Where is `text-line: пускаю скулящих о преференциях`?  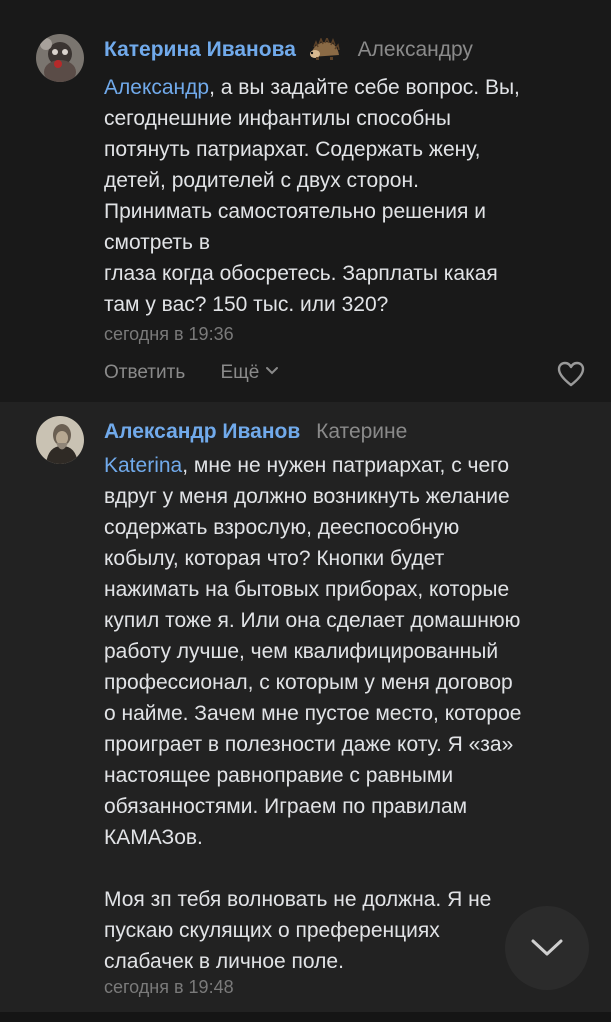
text-line: пускаю скулящих о преференциях is located at coordinates (272, 930).